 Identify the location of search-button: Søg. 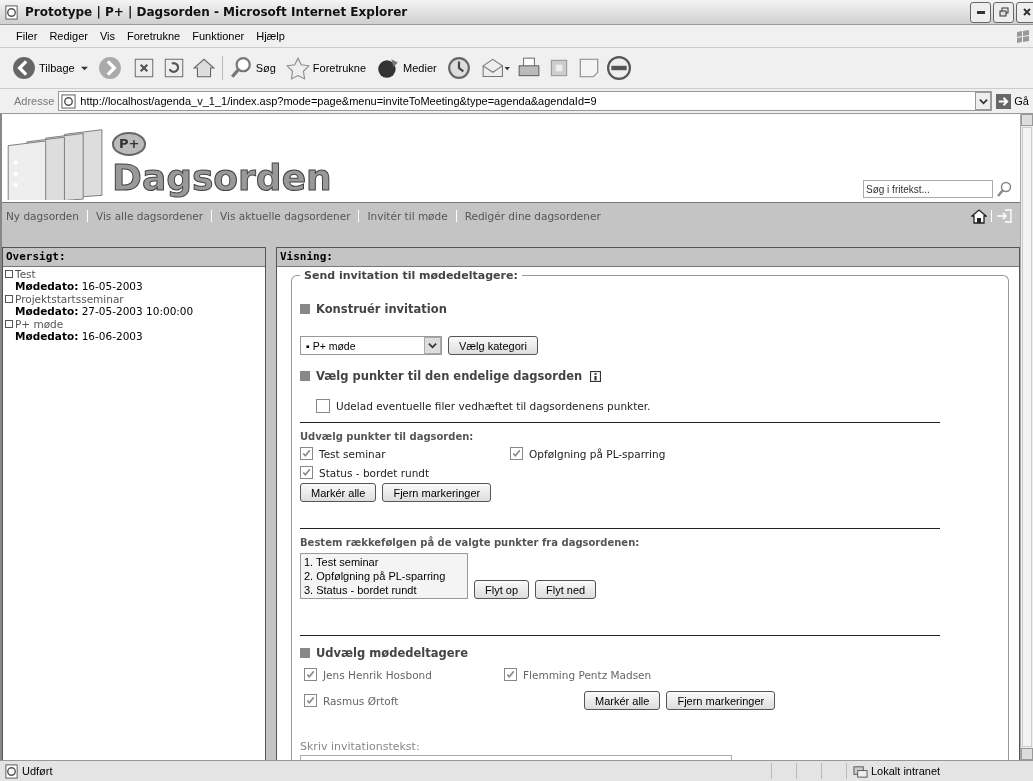
(248, 68).